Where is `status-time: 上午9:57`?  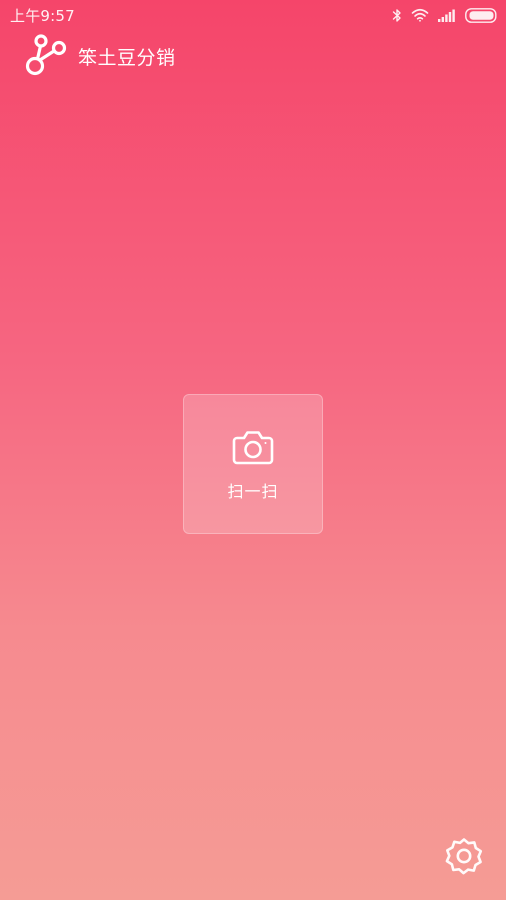
status-time: 上午9:57 is located at coordinates (42, 15).